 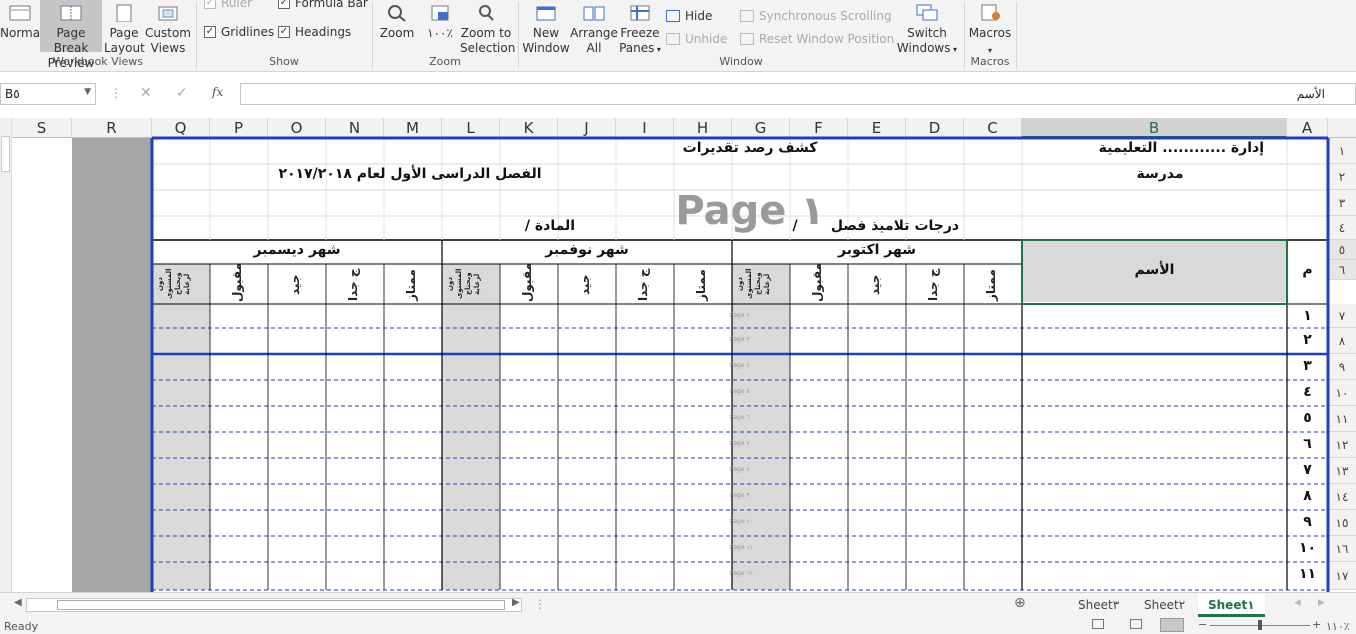 What do you see at coordinates (740, 365) in the screenshot?
I see `page-marker: Page ٤` at bounding box center [740, 365].